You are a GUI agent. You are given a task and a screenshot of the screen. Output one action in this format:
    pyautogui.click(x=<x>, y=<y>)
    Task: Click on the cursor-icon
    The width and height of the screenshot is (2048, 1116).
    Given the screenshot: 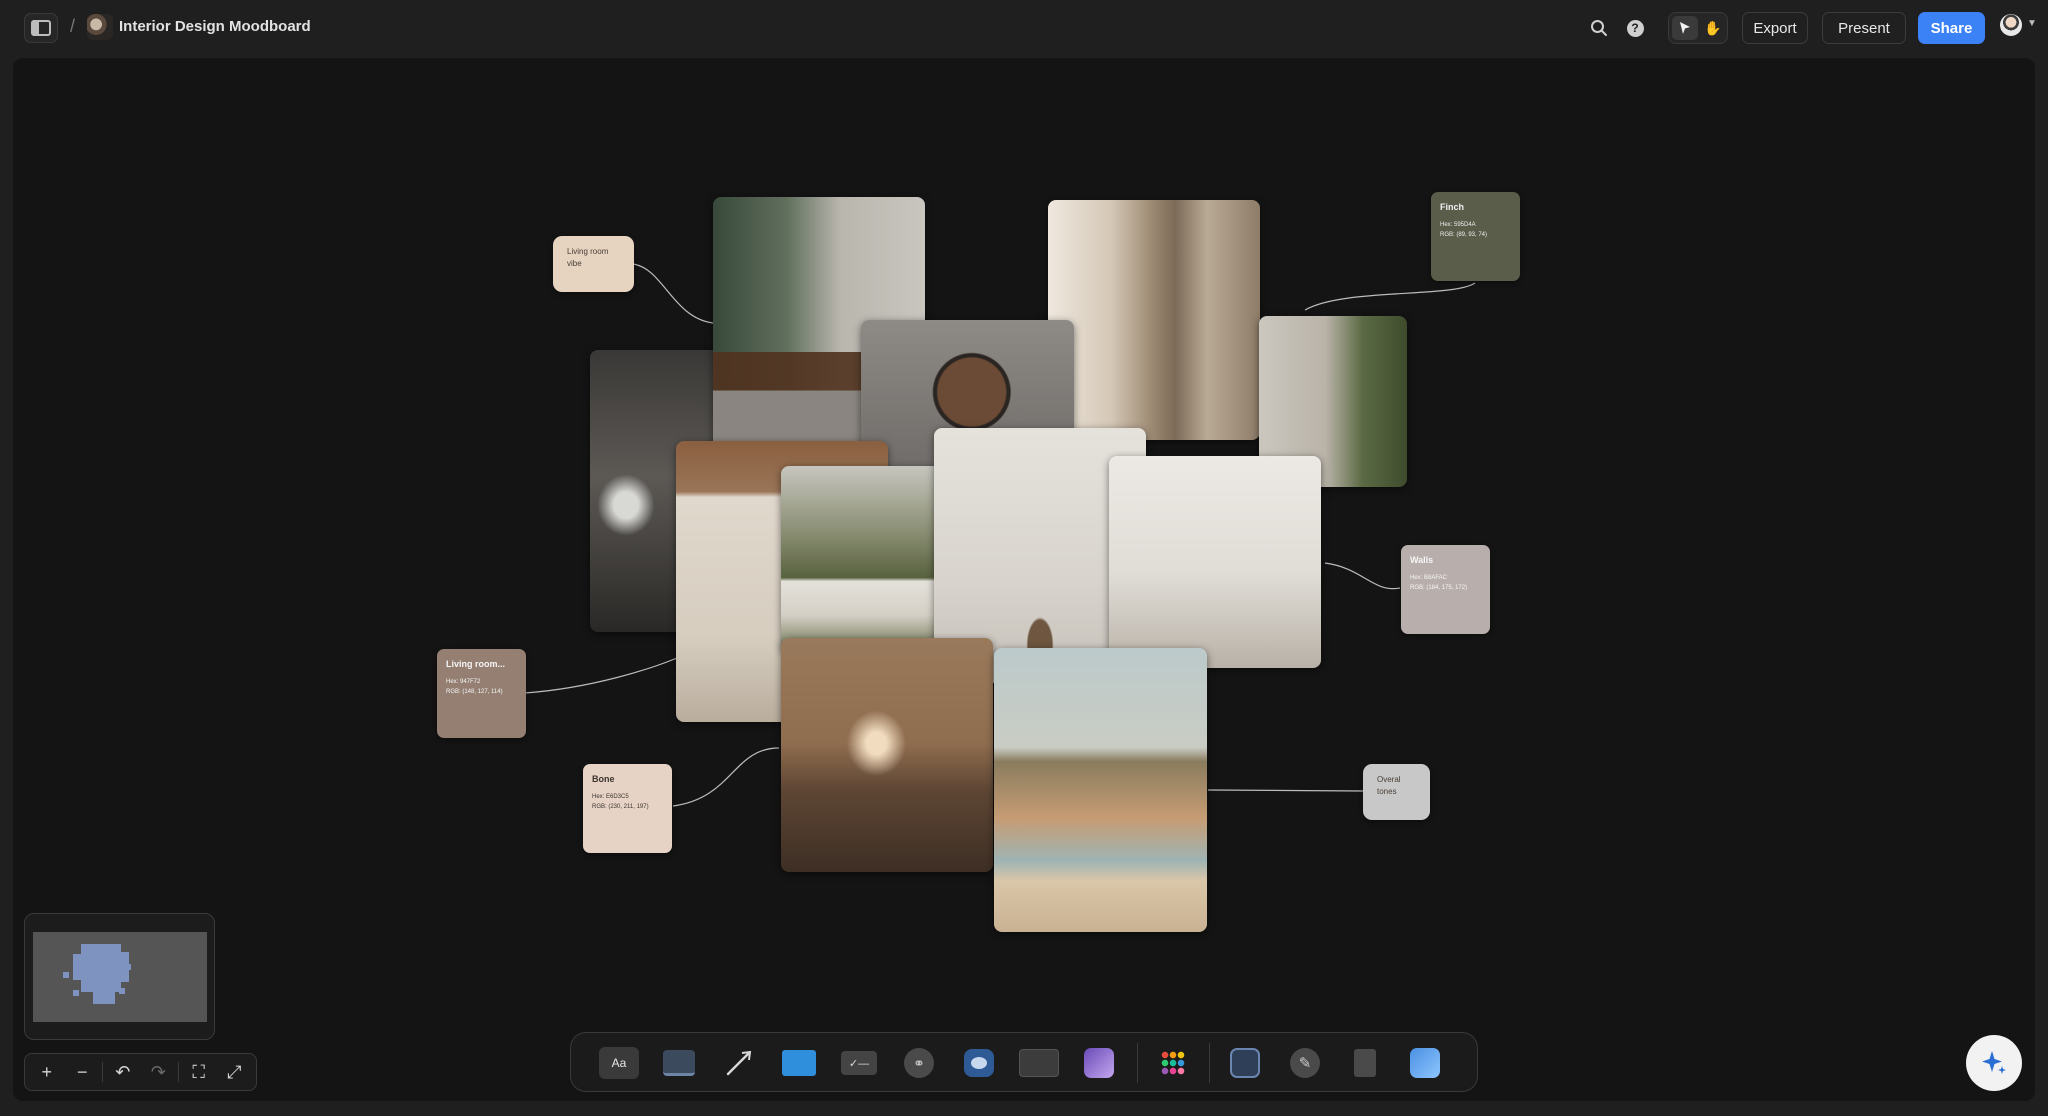 What is the action you would take?
    pyautogui.click(x=1685, y=28)
    